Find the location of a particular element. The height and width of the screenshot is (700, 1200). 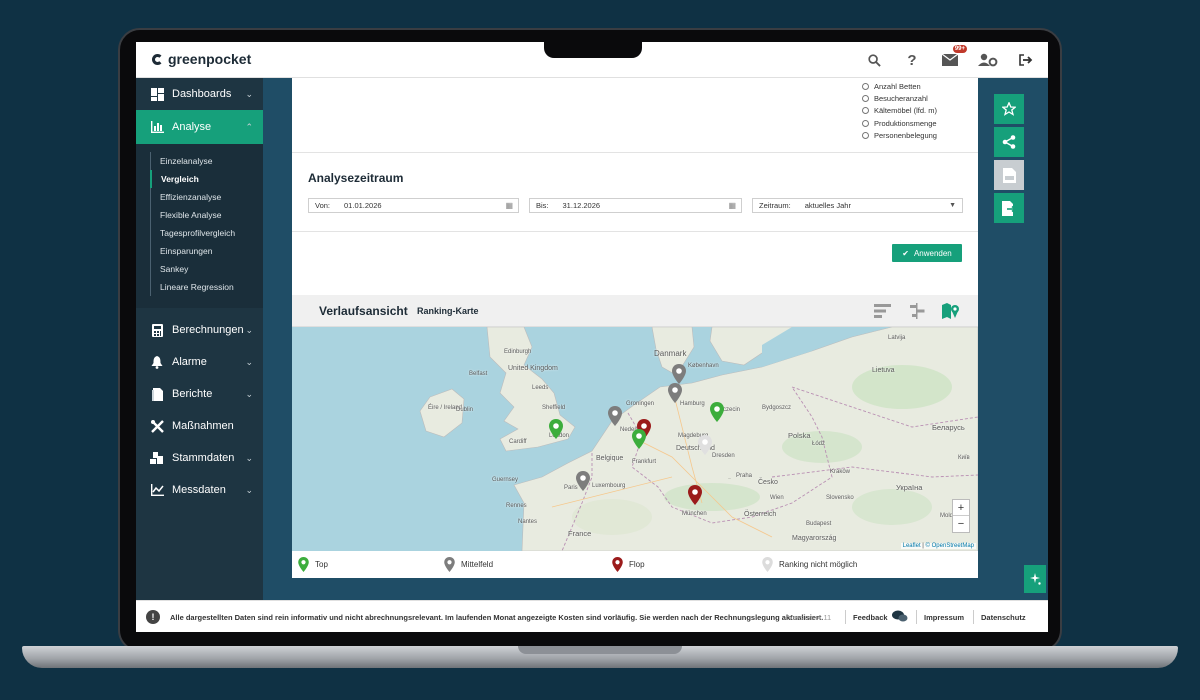

favorite-button is located at coordinates (1009, 109).